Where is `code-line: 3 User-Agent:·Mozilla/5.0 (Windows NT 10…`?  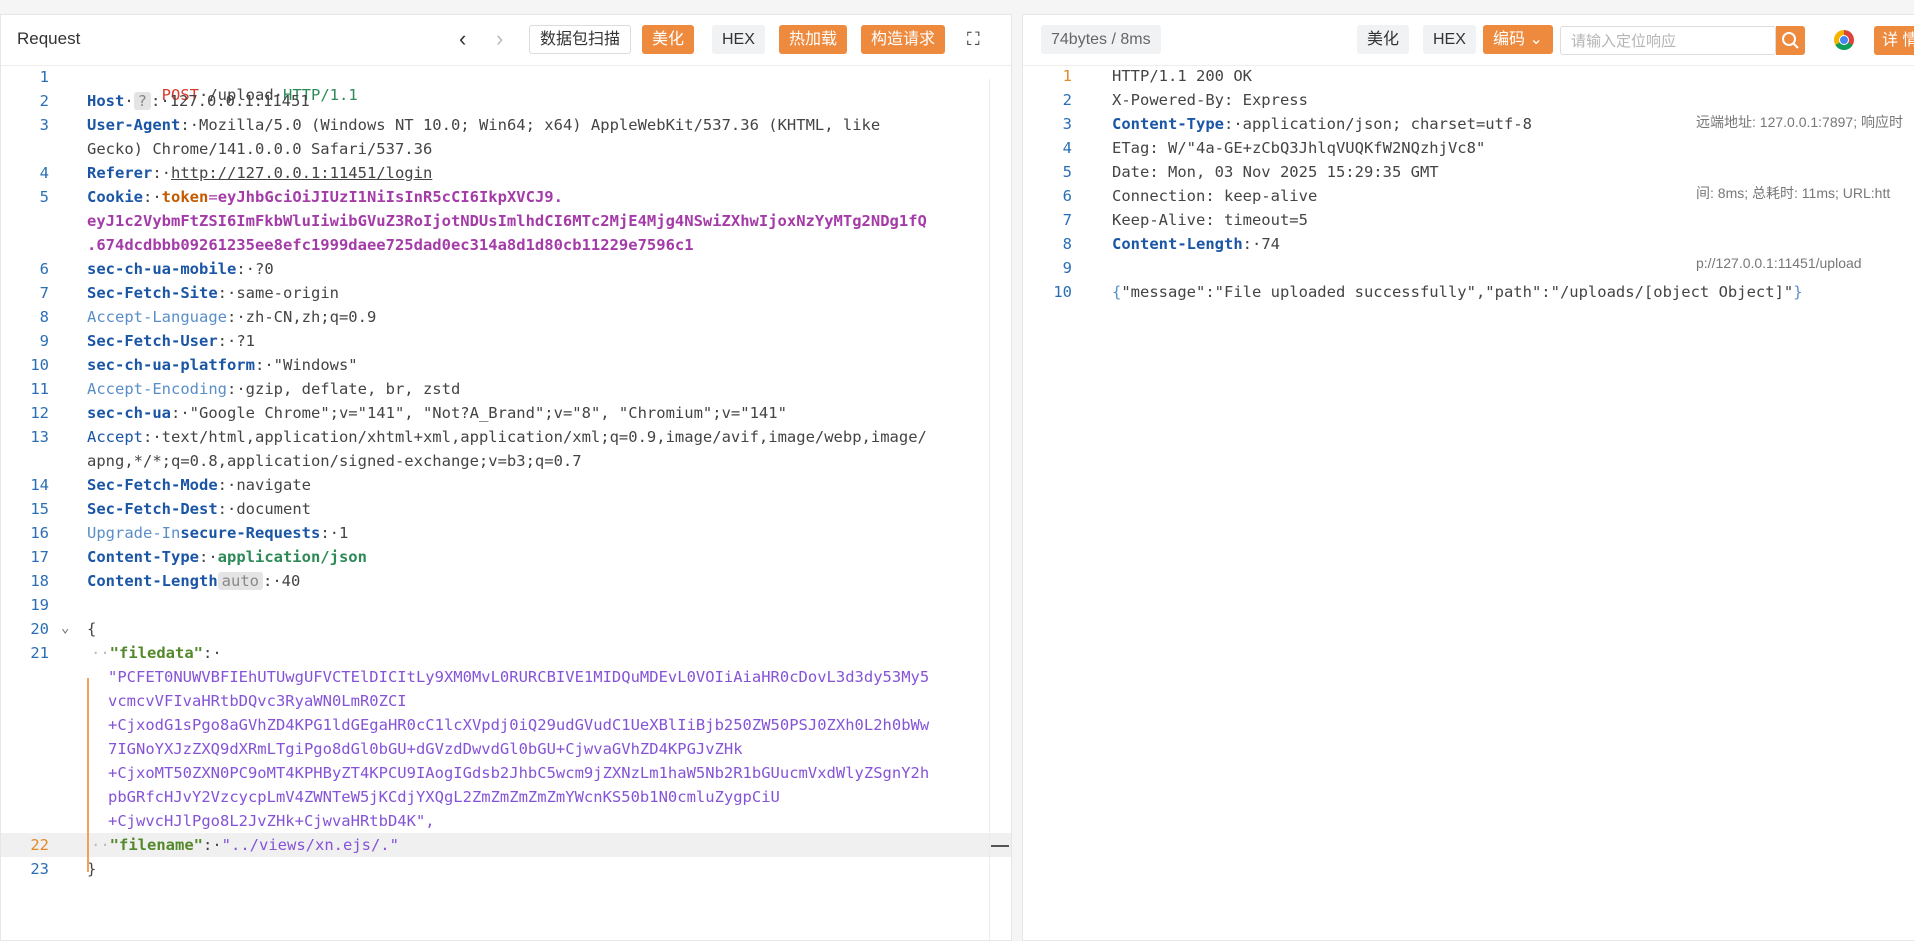
code-line: 3 User-Agent:·Mozilla/5.0 (Windows NT 10… is located at coordinates (506, 137).